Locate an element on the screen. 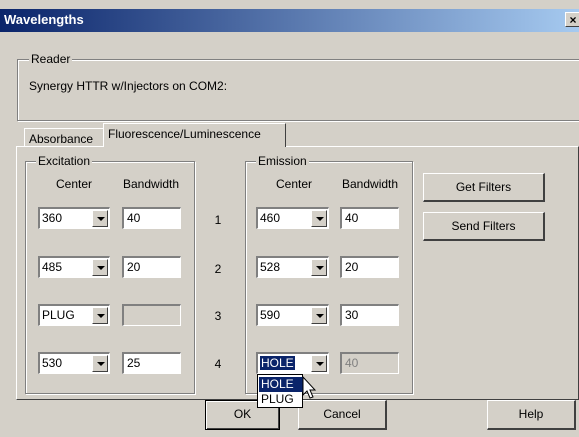 The image size is (579, 437). emission-bandwidth-input-4: 40 is located at coordinates (369, 363).